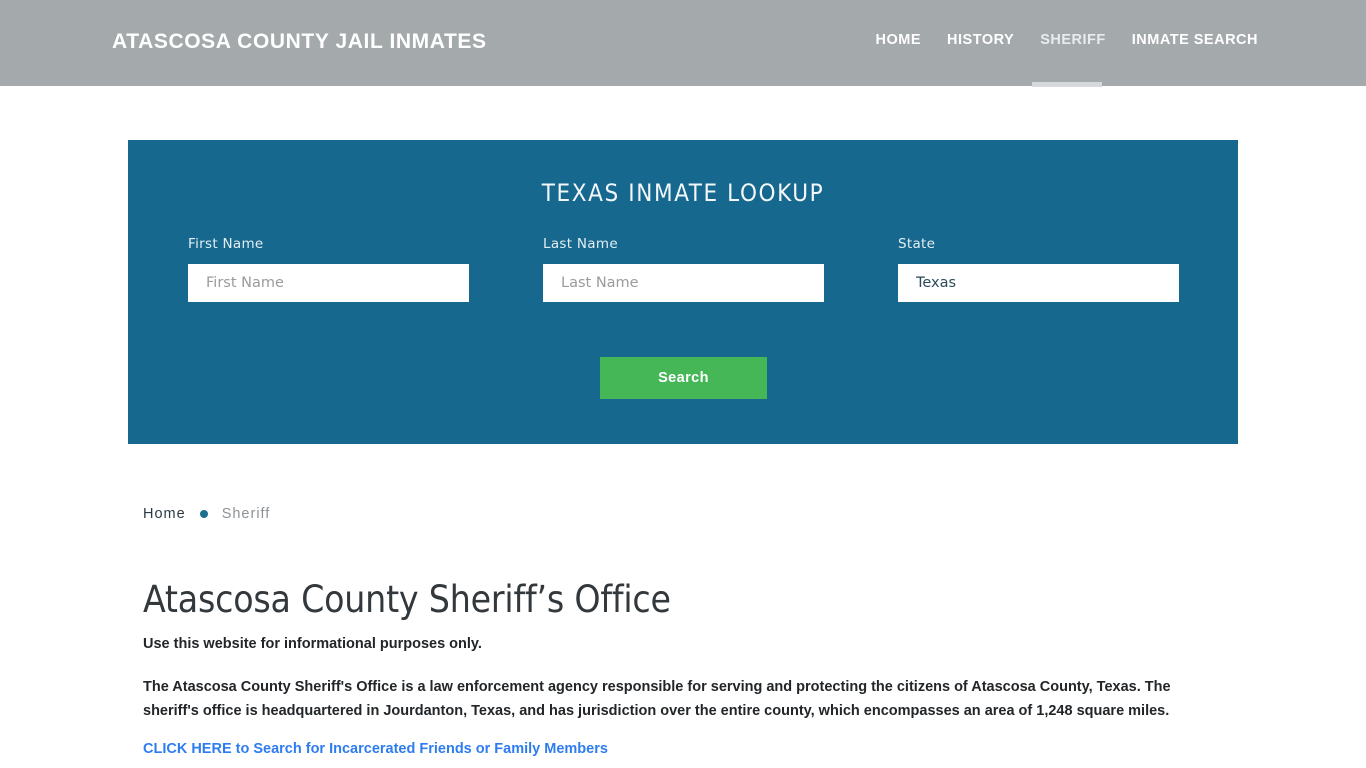 This screenshot has height=768, width=1366. What do you see at coordinates (407, 599) in the screenshot?
I see `page-title: Atascosa County Sheriff’s Office` at bounding box center [407, 599].